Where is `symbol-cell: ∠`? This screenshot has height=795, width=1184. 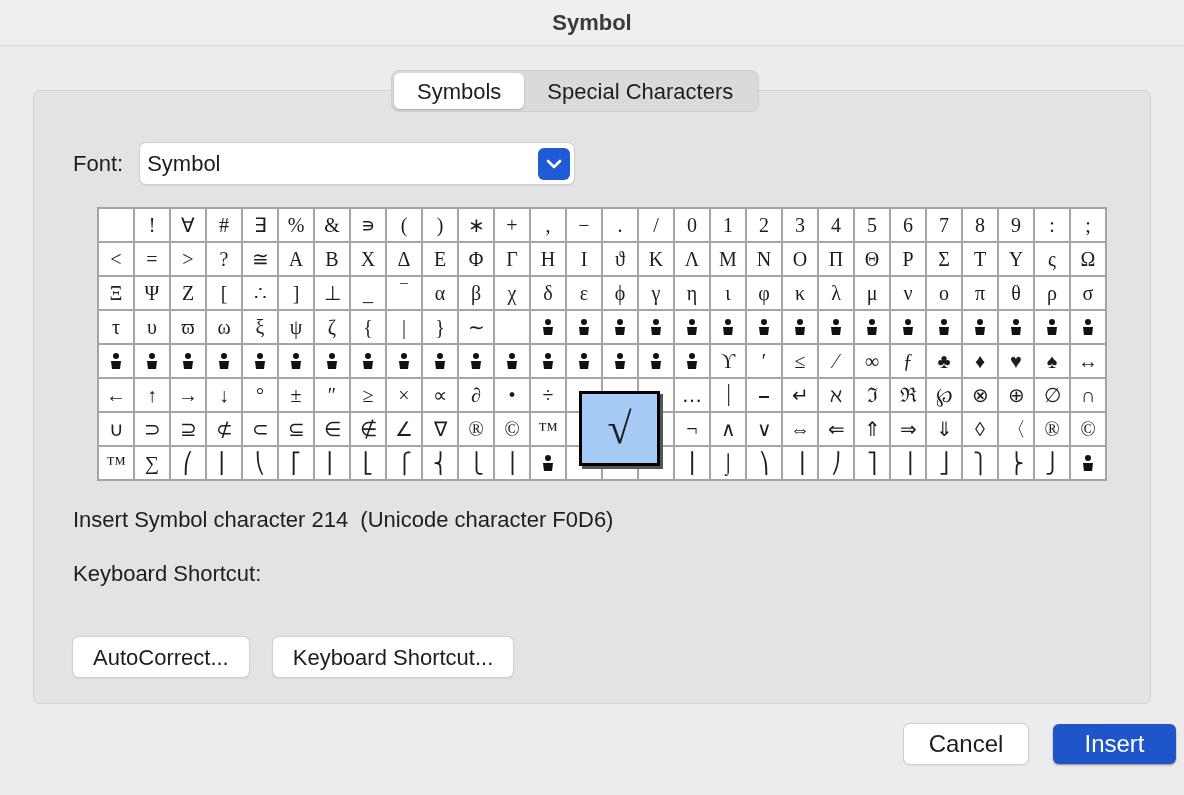 symbol-cell: ∠ is located at coordinates (404, 429).